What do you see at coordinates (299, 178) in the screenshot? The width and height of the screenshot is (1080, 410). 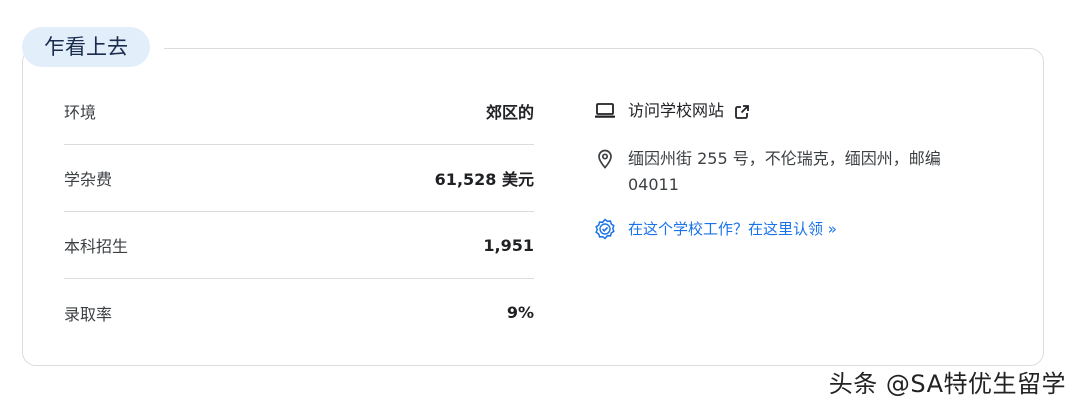 I see `stat-row-tuition: 学杂费 61,528 美元` at bounding box center [299, 178].